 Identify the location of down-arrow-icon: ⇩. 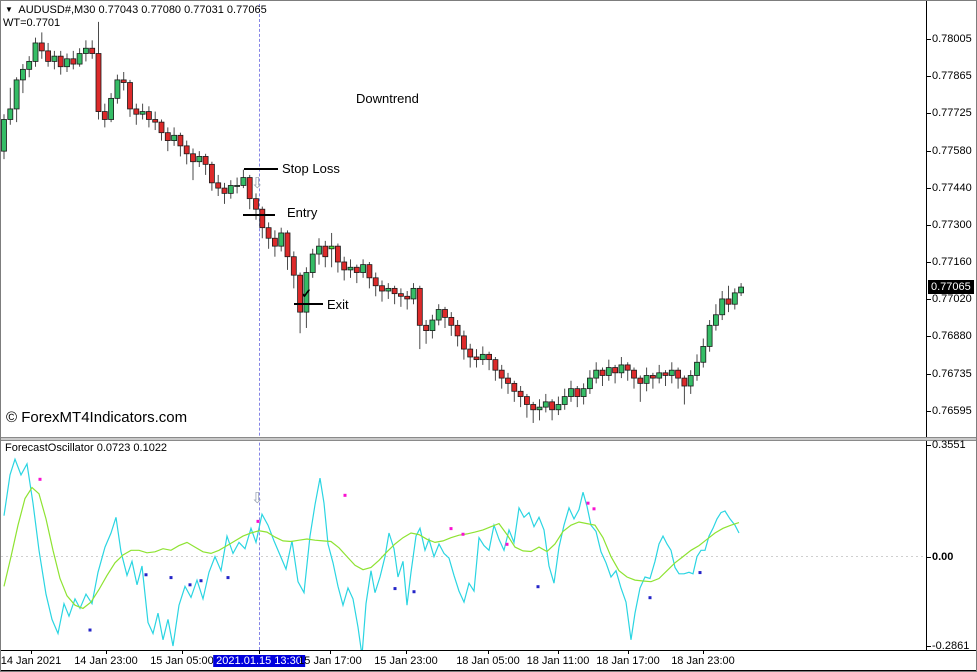
(257, 498).